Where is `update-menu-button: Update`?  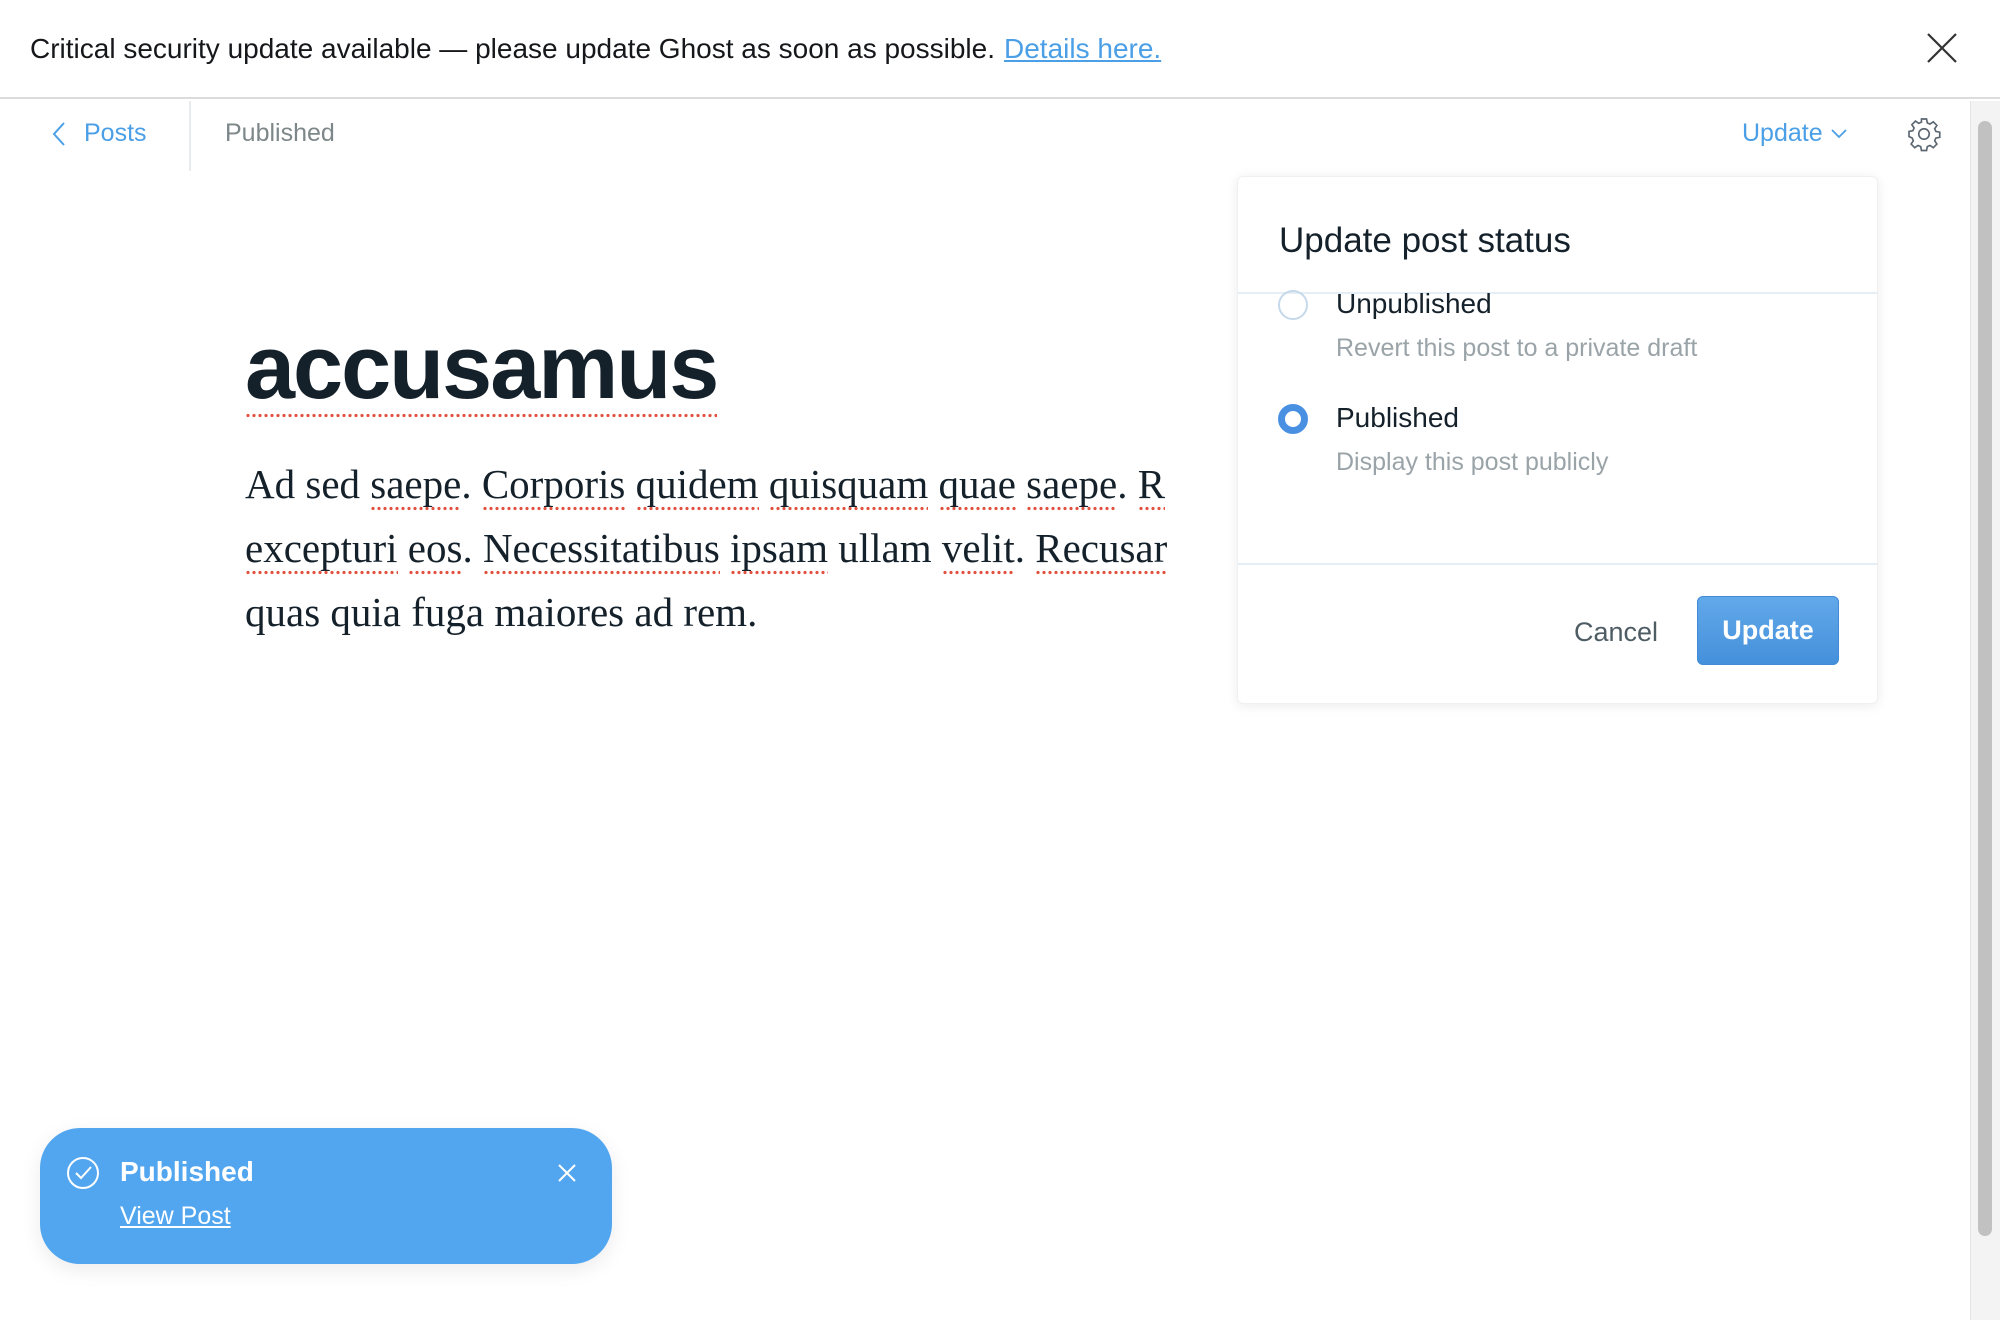
update-menu-button: Update is located at coordinates (1794, 133).